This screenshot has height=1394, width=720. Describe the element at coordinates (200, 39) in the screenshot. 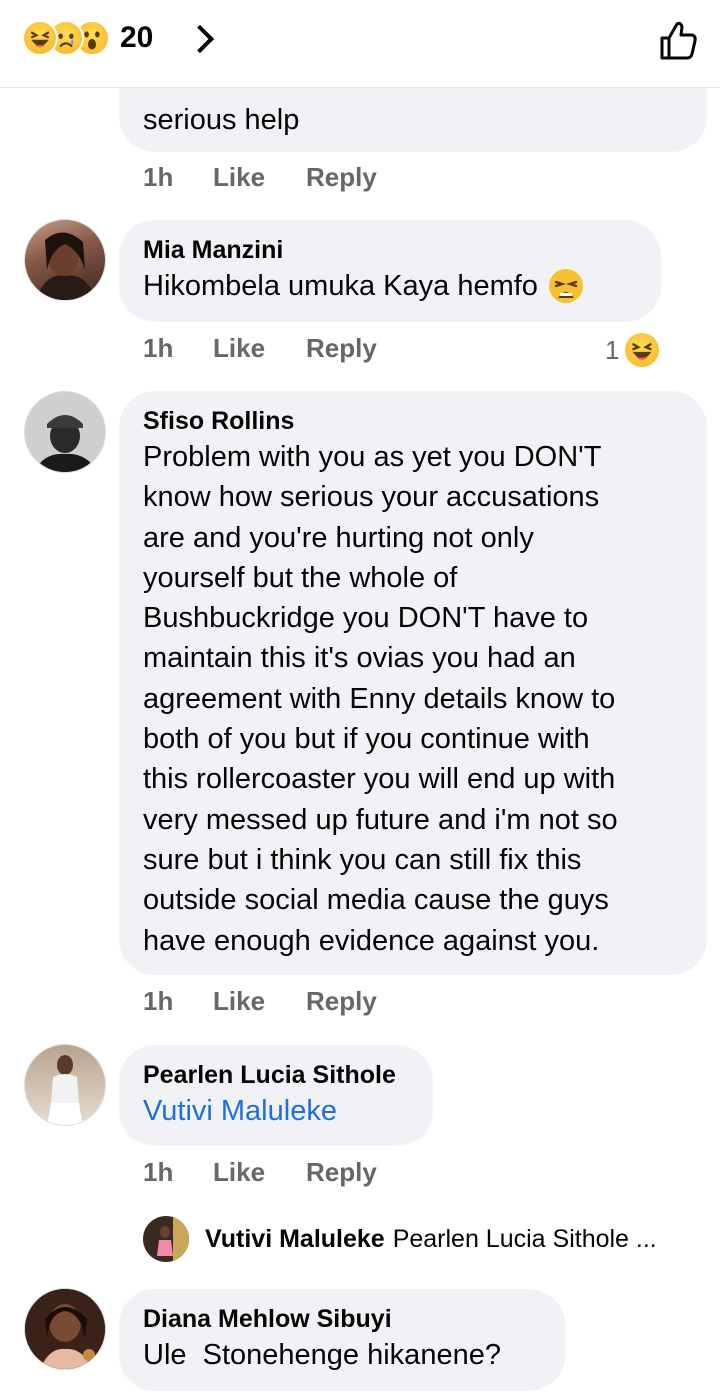

I see `chevron-right-icon` at that location.